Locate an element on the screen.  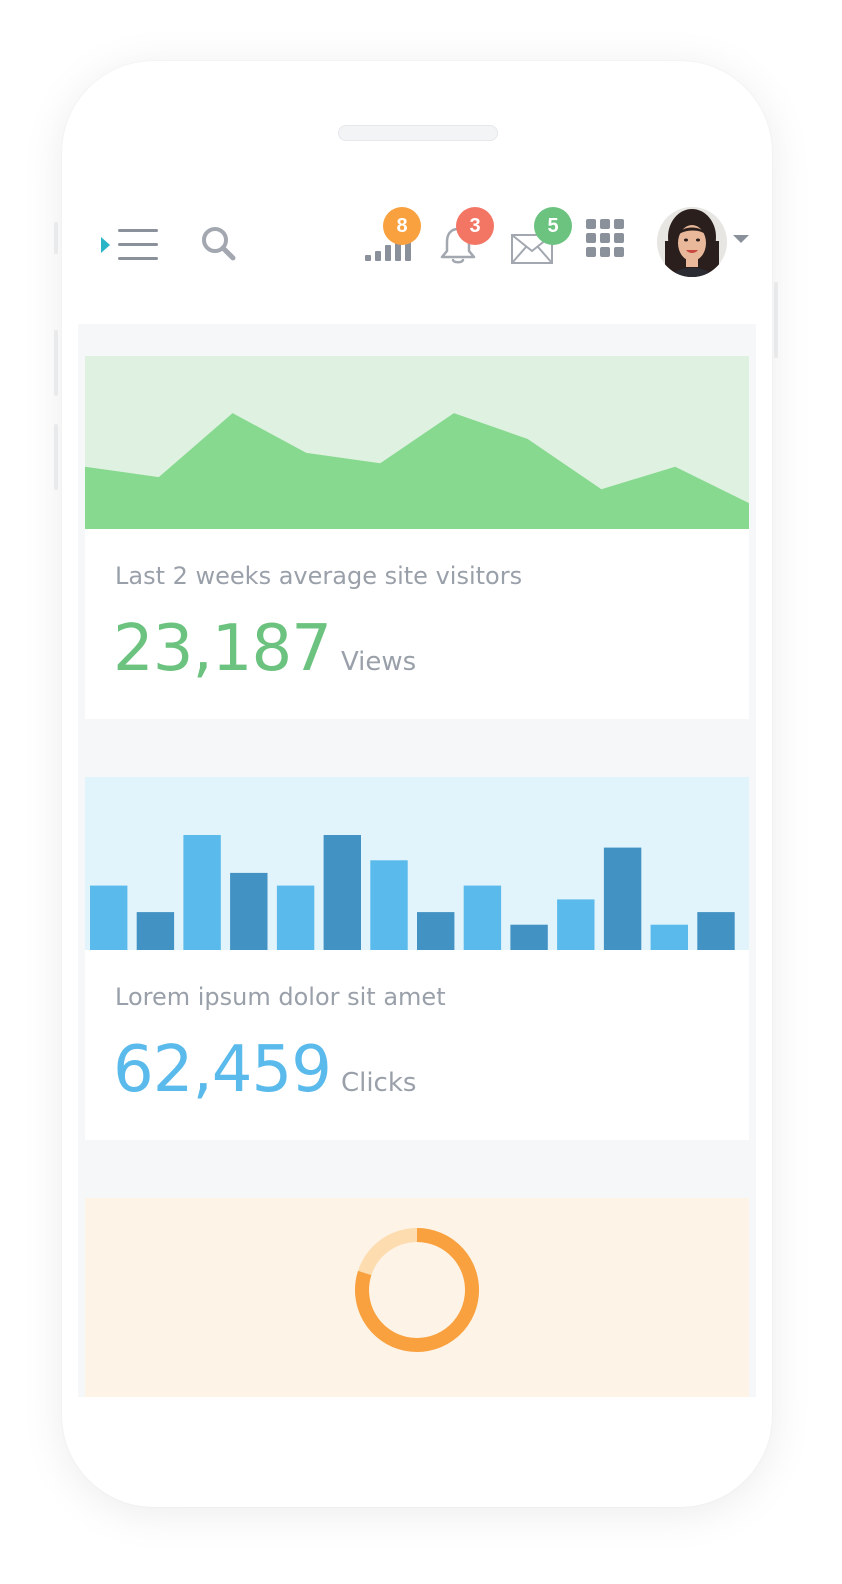
clicks-value: 62,459 is located at coordinates (222, 1070).